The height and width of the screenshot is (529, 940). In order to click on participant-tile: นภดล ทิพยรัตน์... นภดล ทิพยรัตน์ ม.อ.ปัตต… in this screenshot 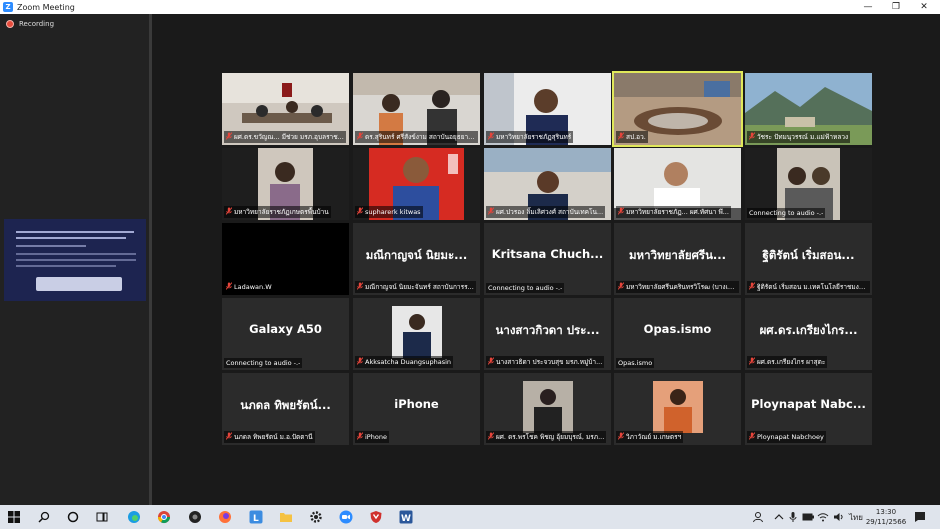, I will do `click(285, 409)`.